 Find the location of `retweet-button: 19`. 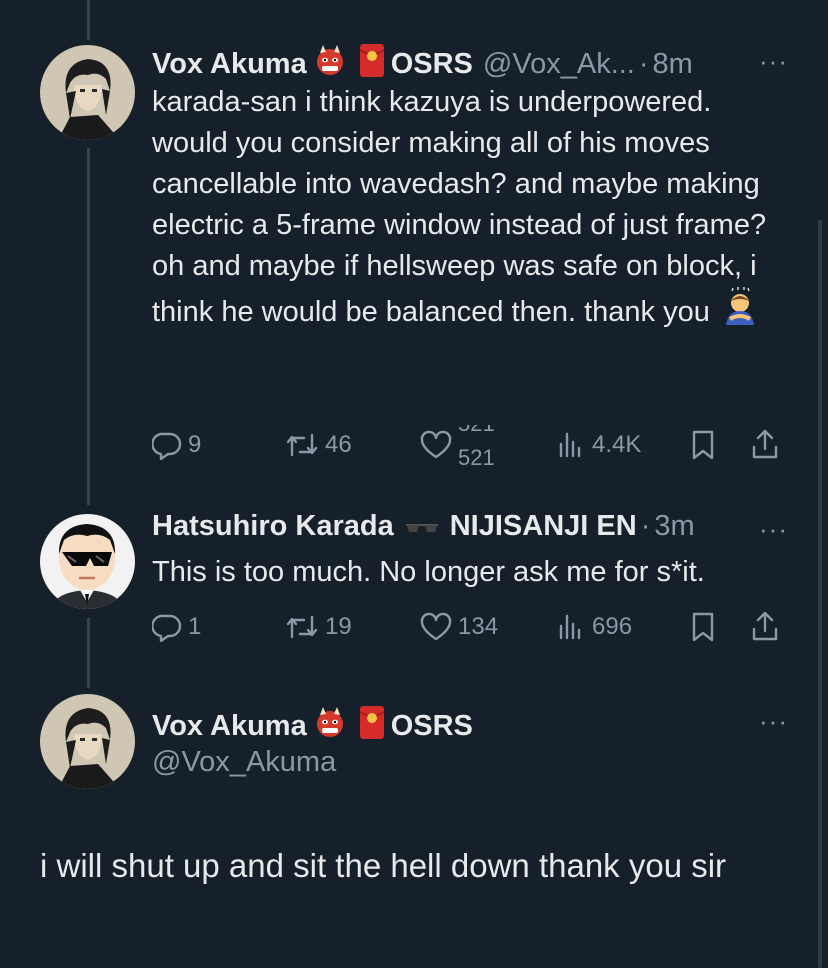

retweet-button: 19 is located at coordinates (318, 627).